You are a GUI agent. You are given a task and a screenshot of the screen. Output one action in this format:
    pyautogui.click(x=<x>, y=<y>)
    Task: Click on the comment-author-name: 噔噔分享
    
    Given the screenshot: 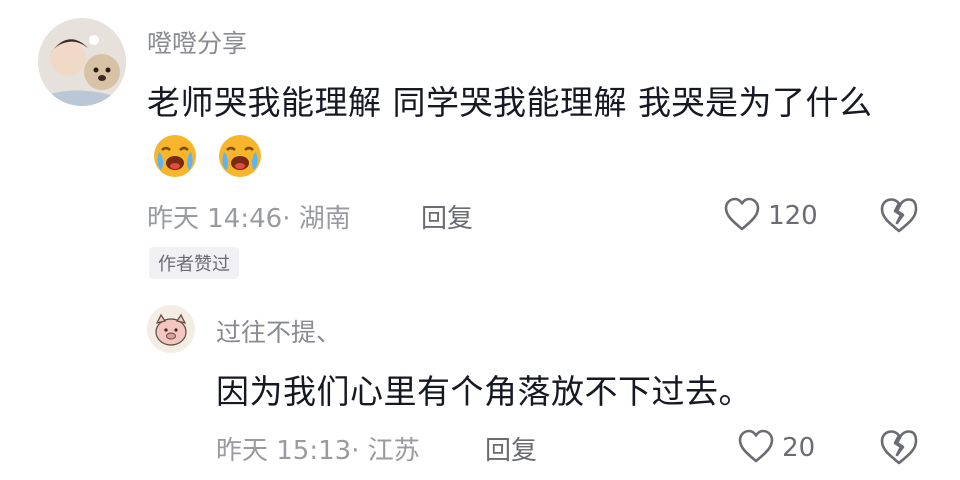 What is the action you would take?
    pyautogui.click(x=197, y=42)
    